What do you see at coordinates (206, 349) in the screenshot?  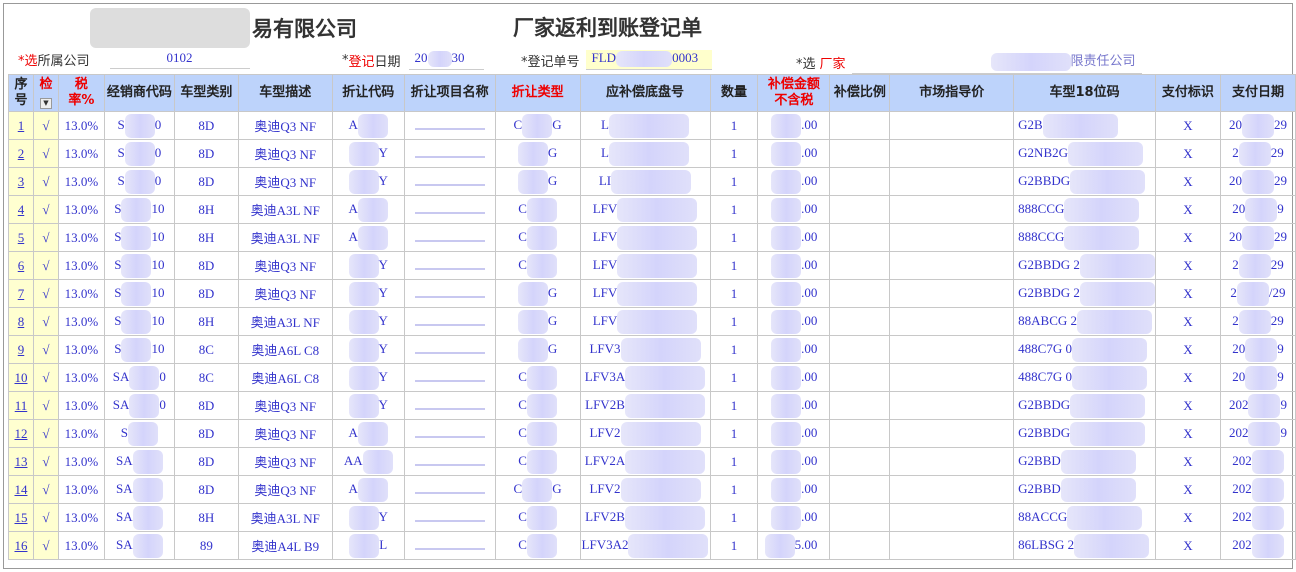 I see `model-category: 8C` at bounding box center [206, 349].